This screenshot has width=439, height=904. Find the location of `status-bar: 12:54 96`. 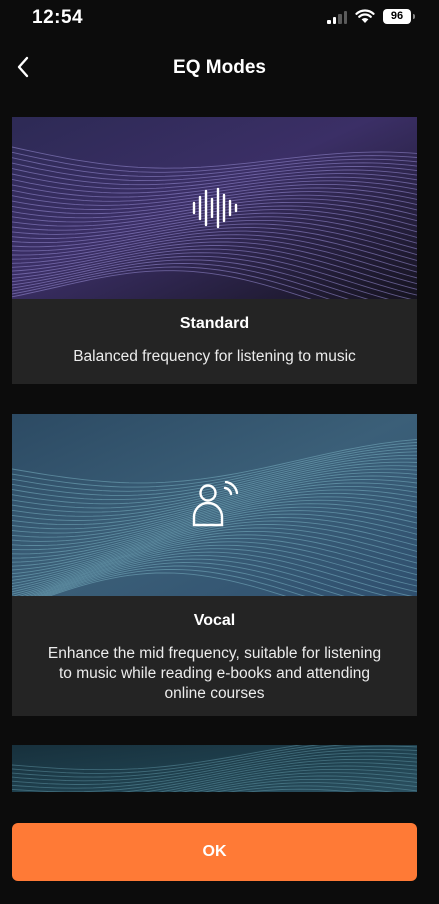

status-bar: 12:54 96 is located at coordinates (219, 20).